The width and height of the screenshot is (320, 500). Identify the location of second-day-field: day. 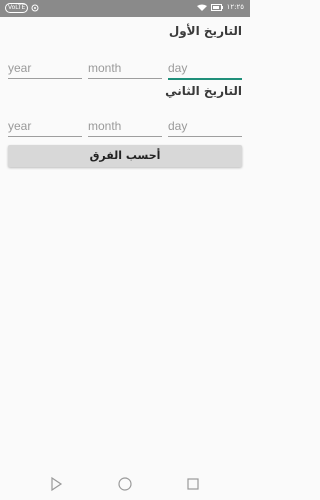
(205, 126).